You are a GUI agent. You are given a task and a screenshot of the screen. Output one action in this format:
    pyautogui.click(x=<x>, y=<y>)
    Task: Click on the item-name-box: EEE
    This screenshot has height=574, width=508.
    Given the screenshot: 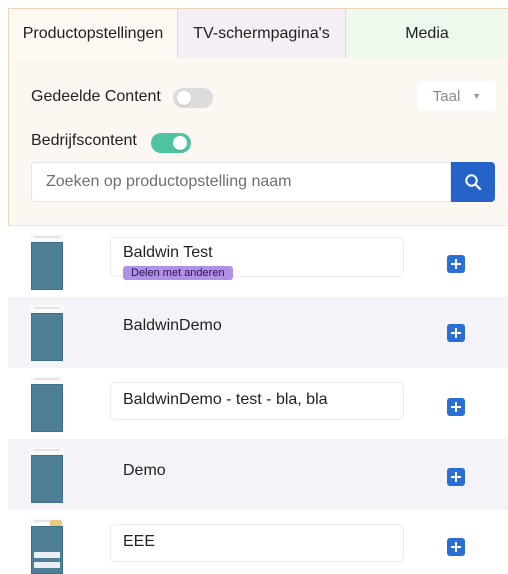 What is the action you would take?
    pyautogui.click(x=257, y=543)
    